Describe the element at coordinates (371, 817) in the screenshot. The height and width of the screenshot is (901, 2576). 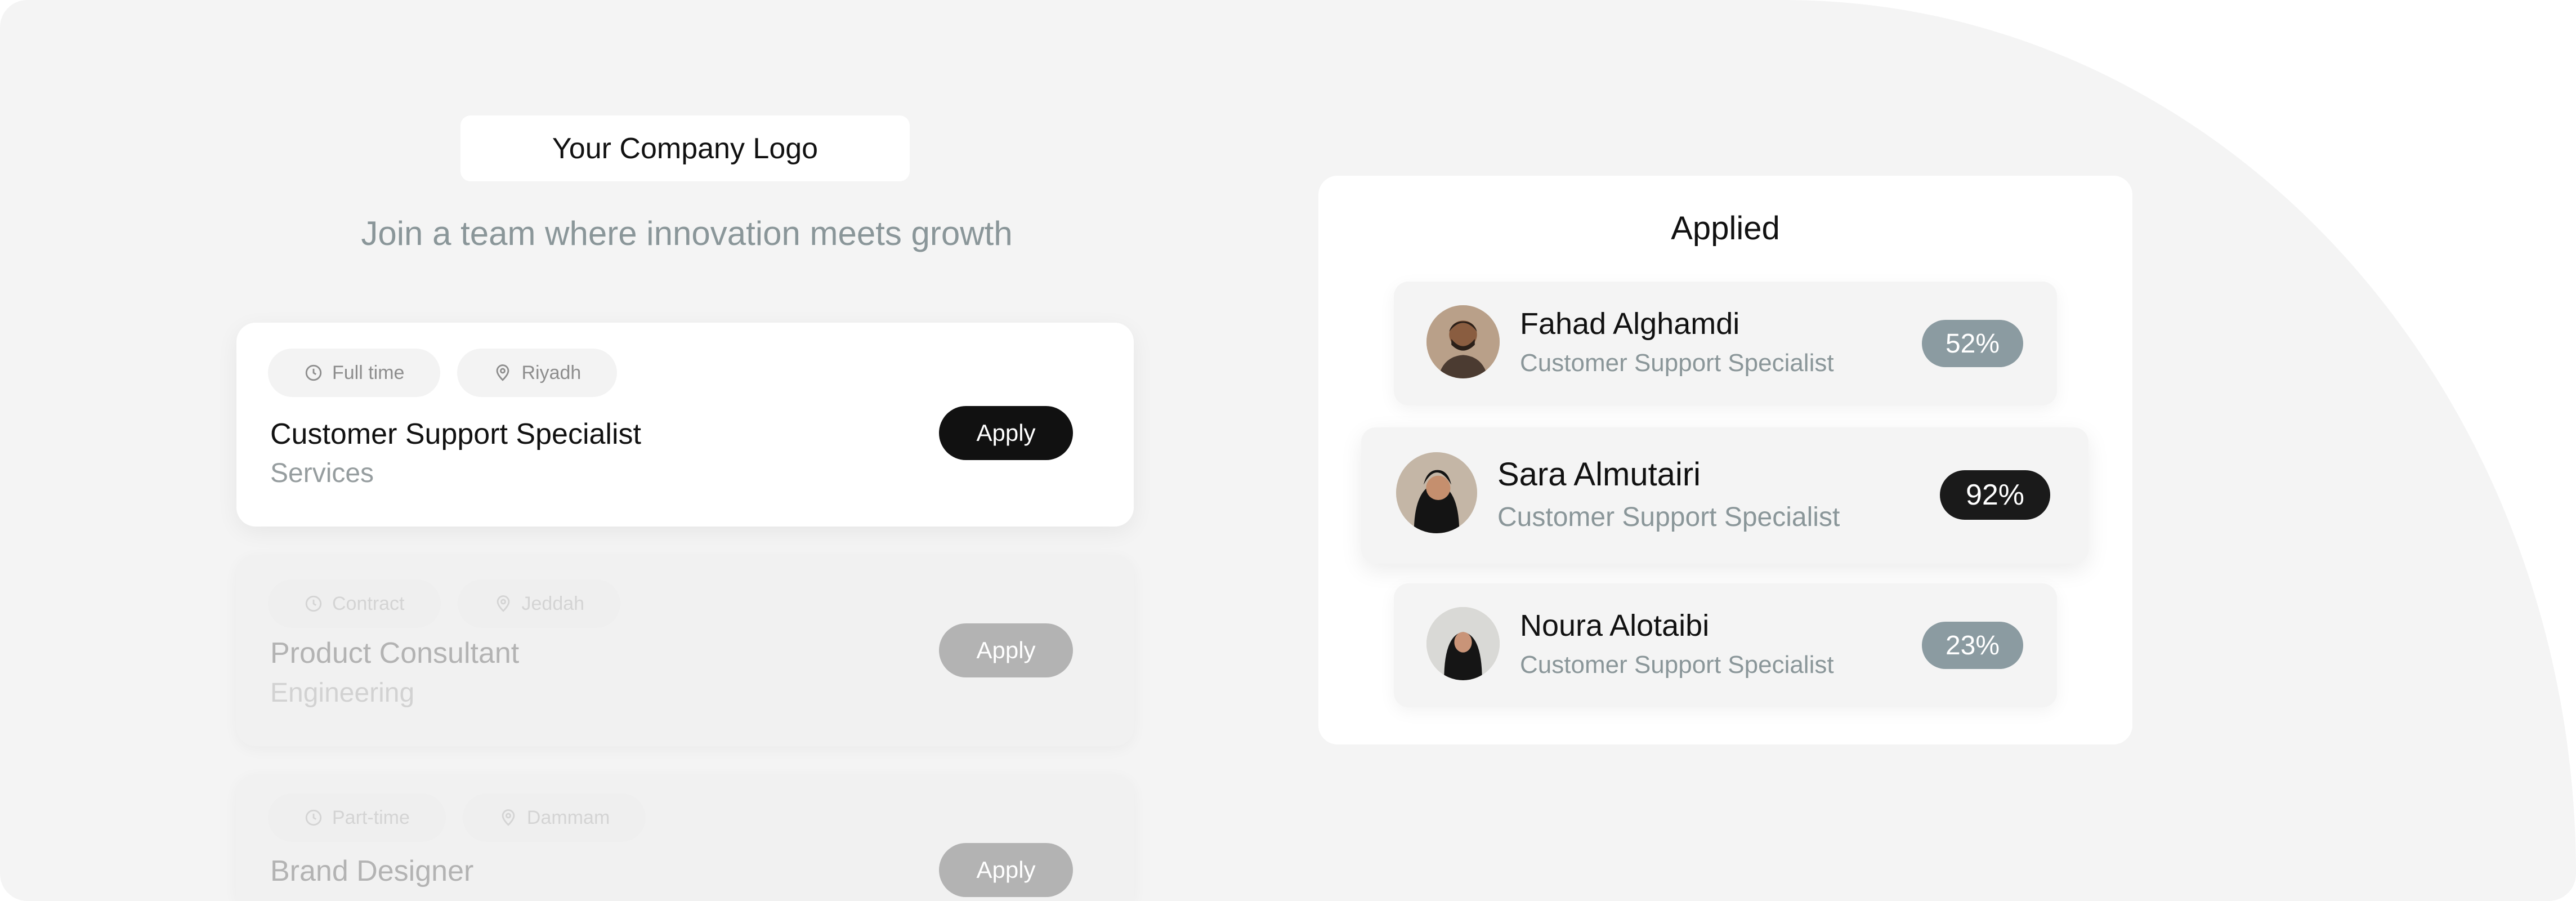
I see `job-type-label: Part-time` at that location.